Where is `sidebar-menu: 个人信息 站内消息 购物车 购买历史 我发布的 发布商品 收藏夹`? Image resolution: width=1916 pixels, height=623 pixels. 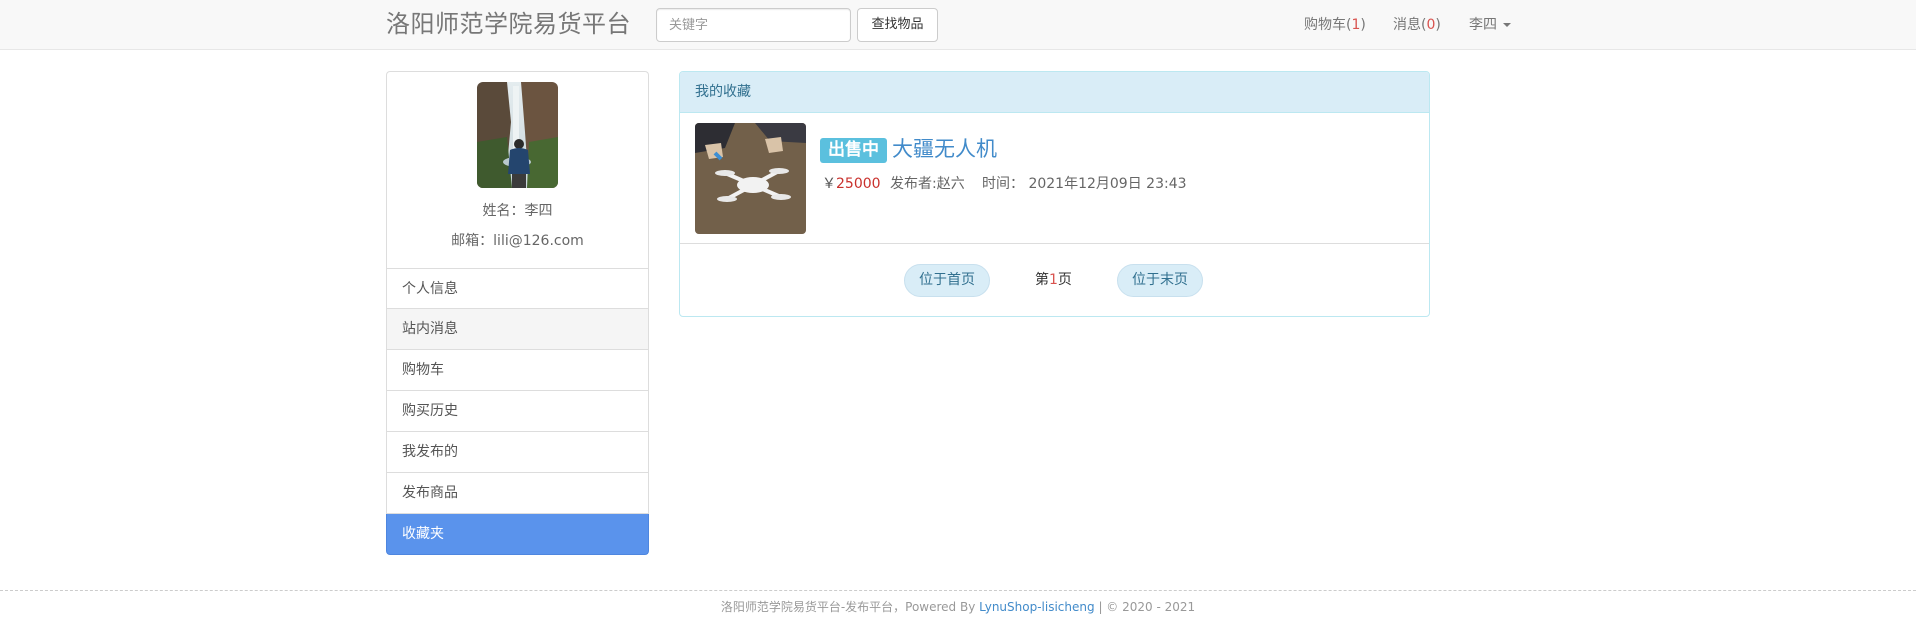 sidebar-menu: 个人信息 站内消息 购物车 购买历史 我发布的 发布商品 收藏夹 is located at coordinates (517, 411).